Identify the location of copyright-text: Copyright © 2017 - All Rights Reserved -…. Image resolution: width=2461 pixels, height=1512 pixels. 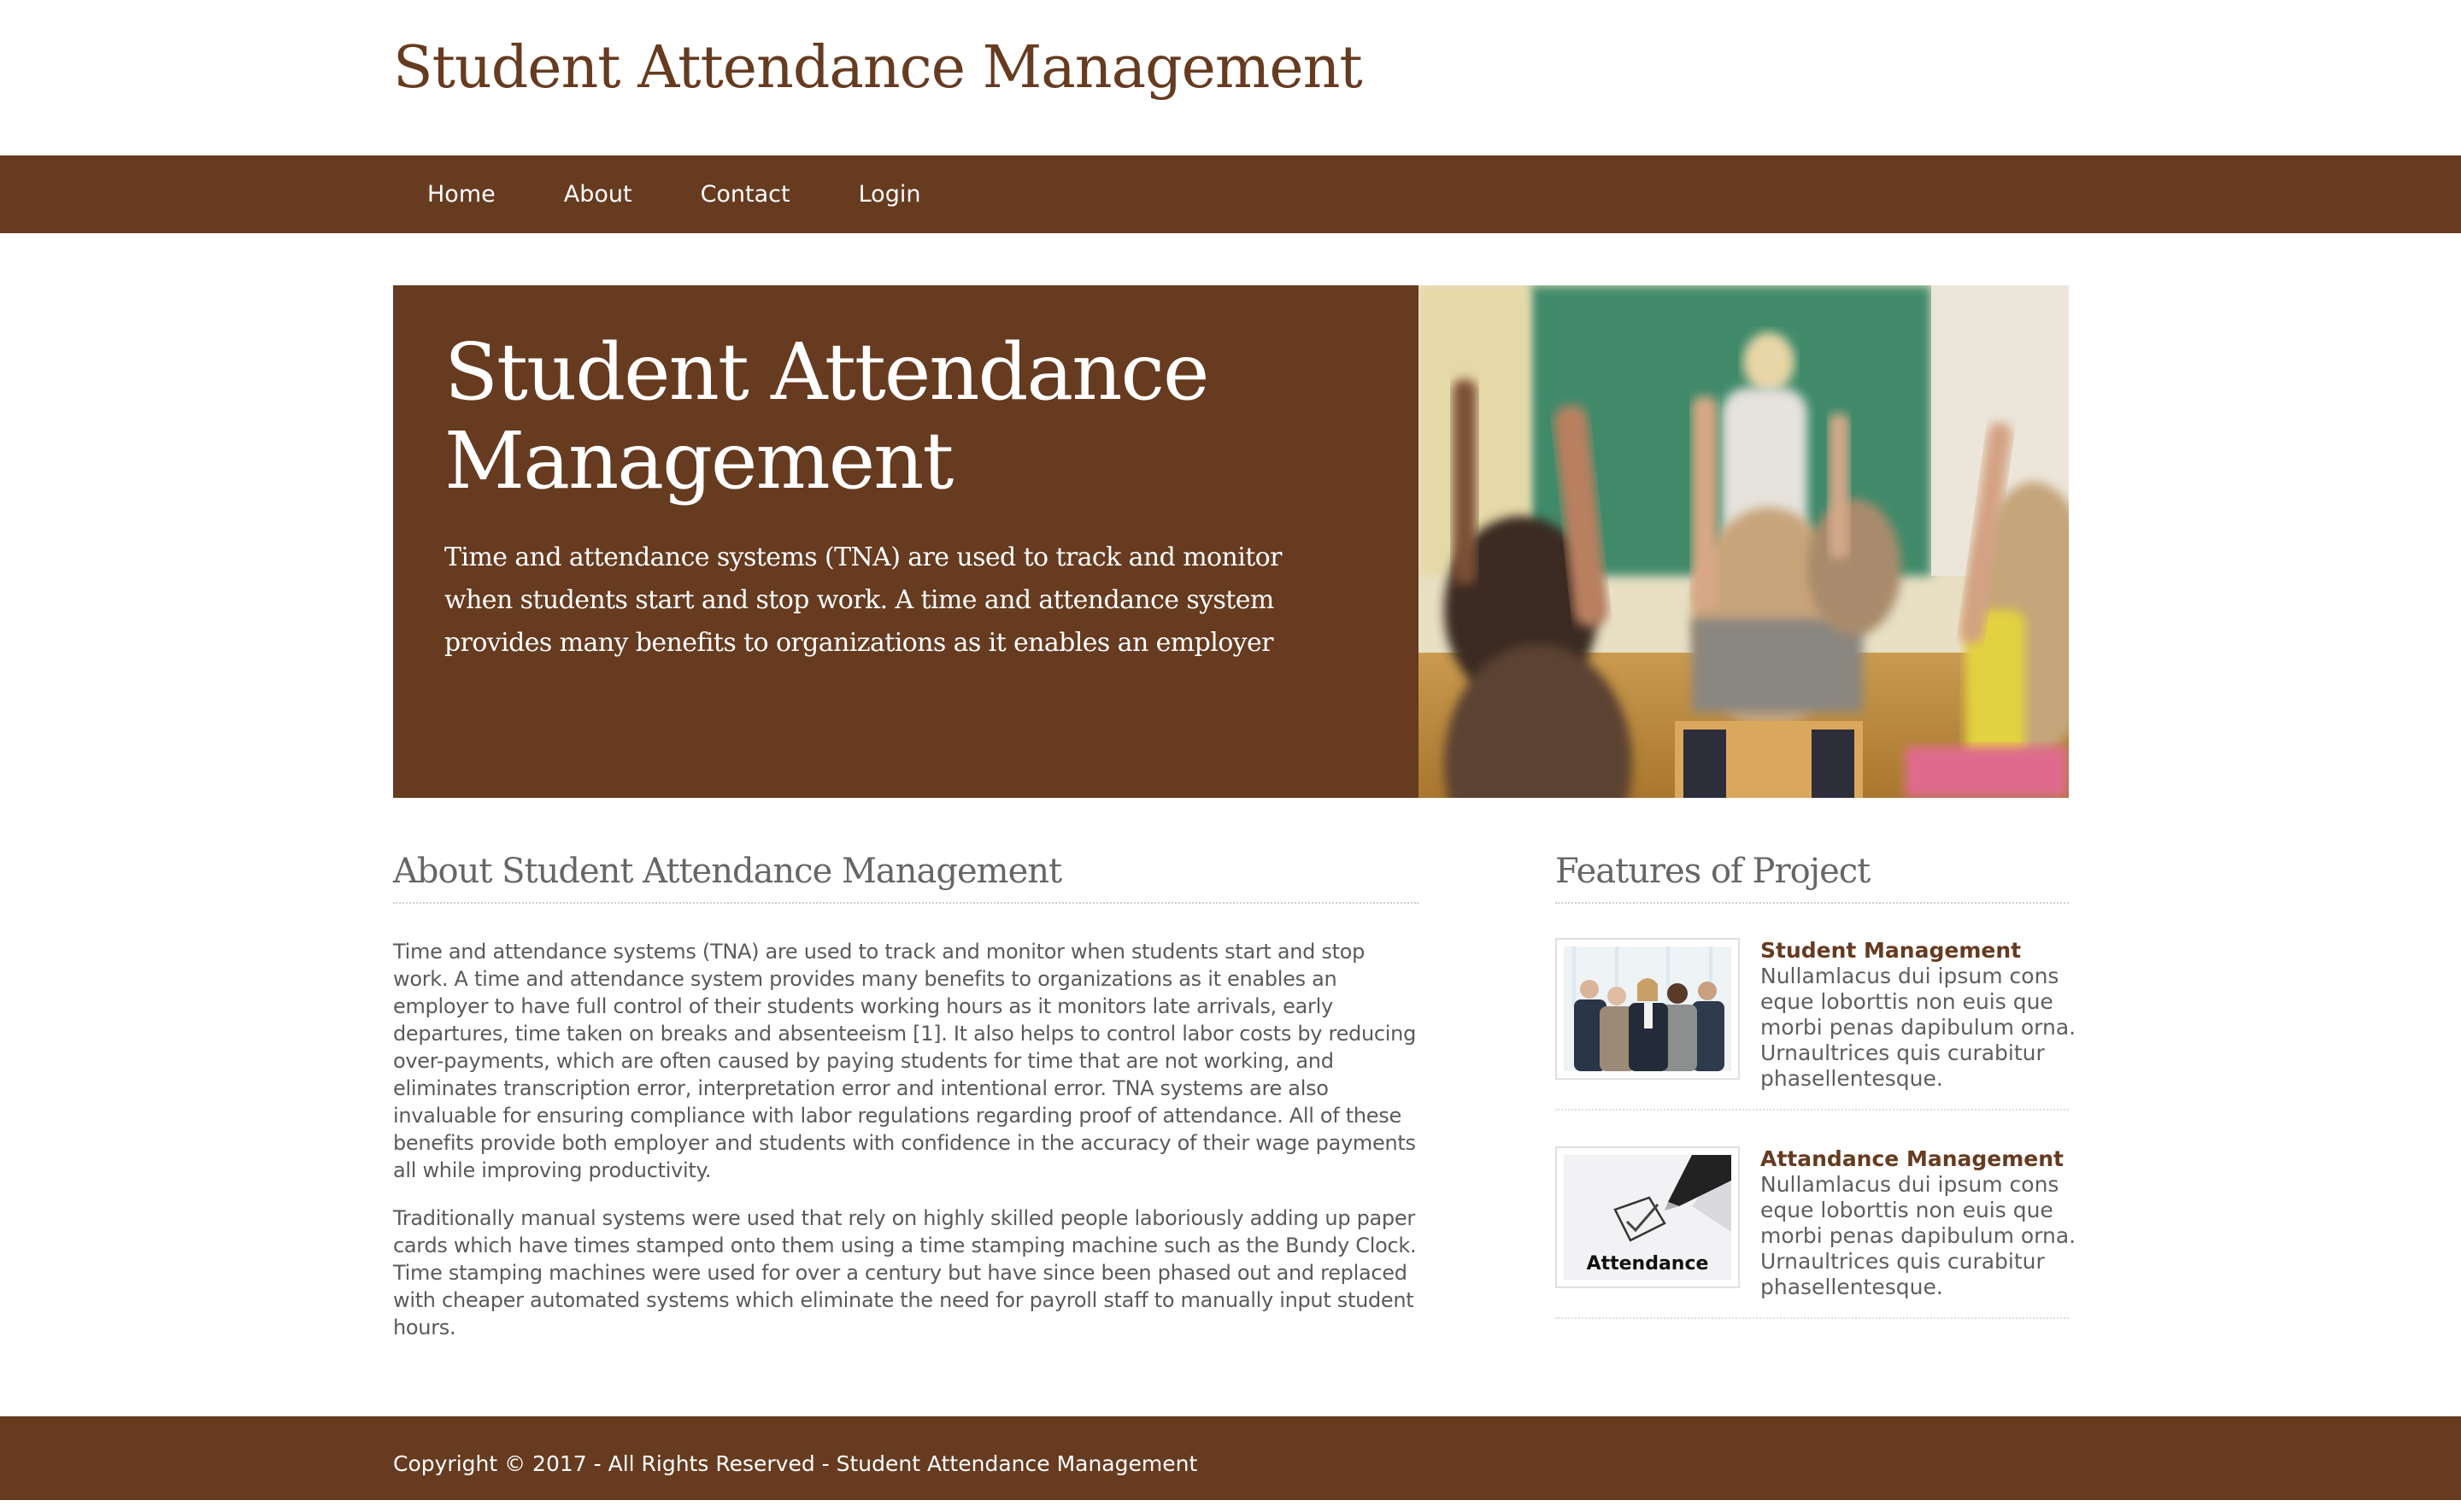
(796, 1463).